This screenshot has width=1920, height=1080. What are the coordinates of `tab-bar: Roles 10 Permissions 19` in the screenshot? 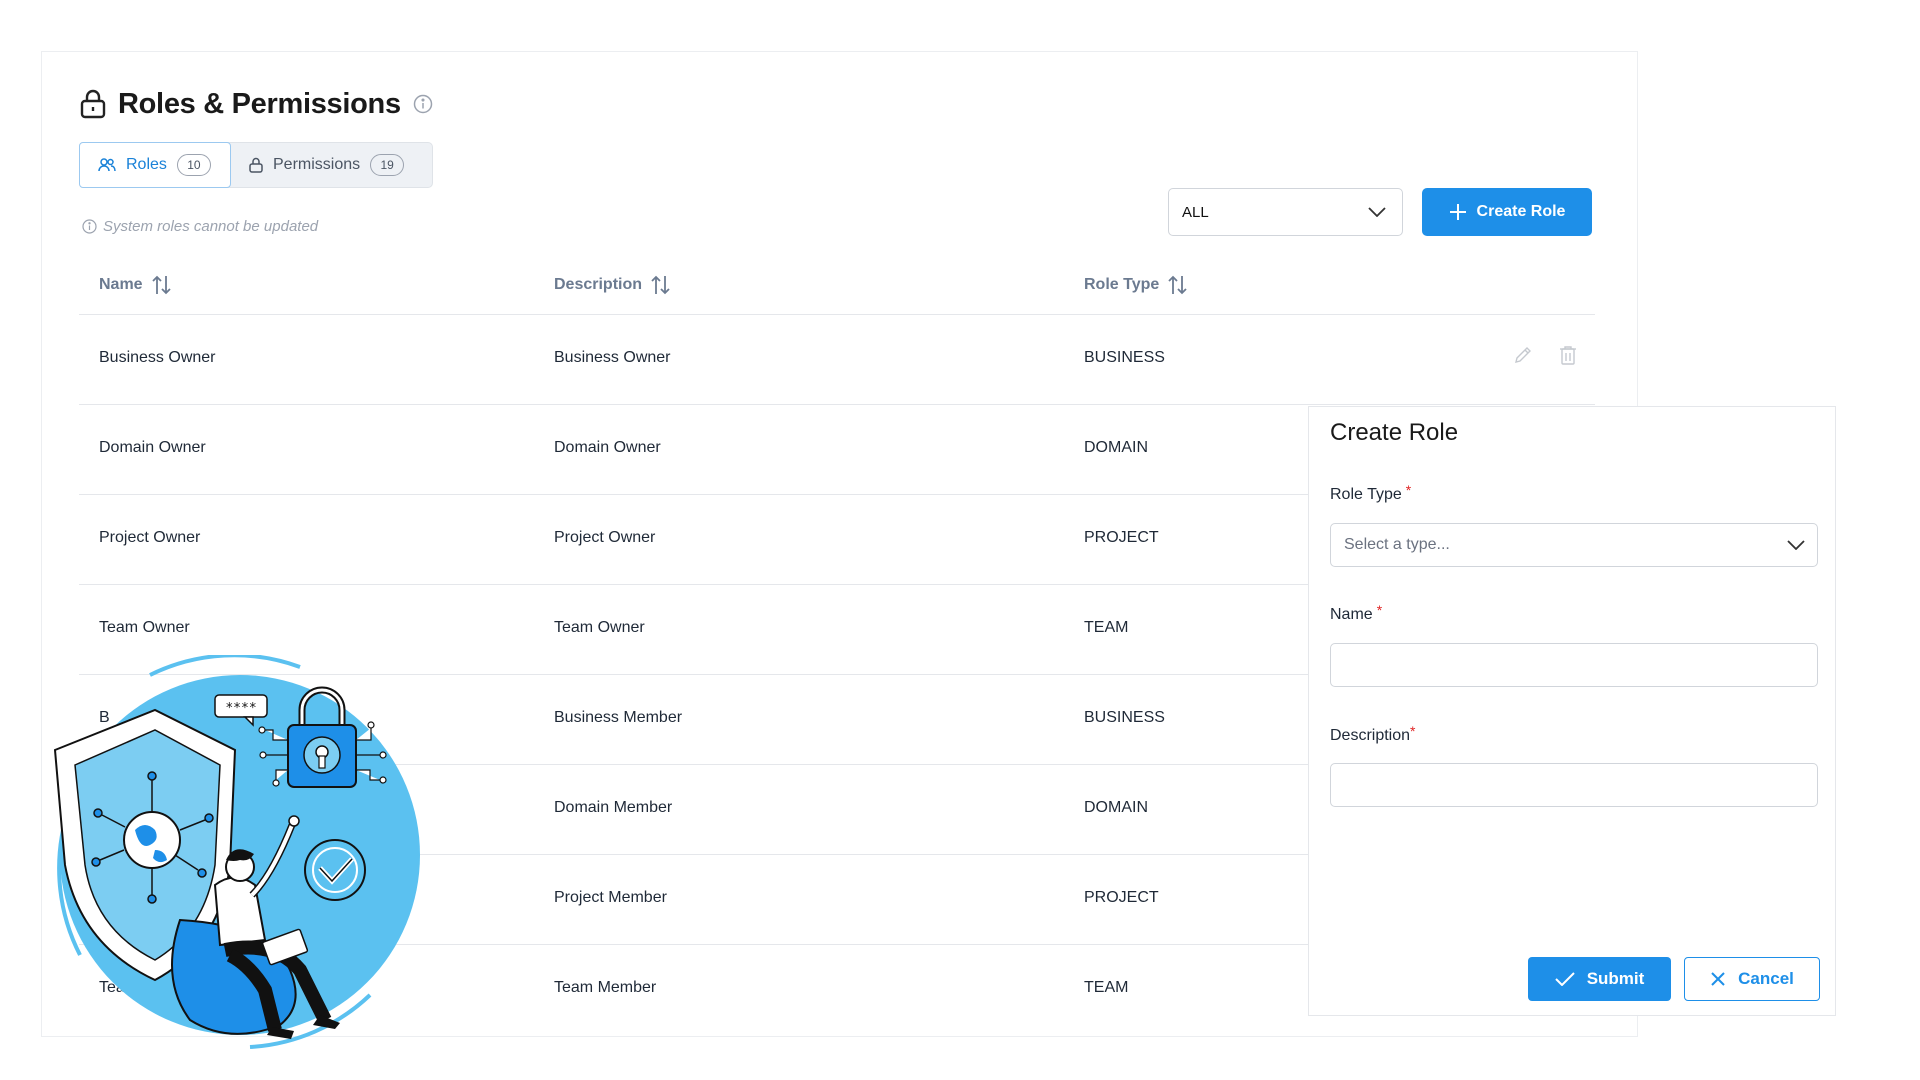 It's located at (256, 165).